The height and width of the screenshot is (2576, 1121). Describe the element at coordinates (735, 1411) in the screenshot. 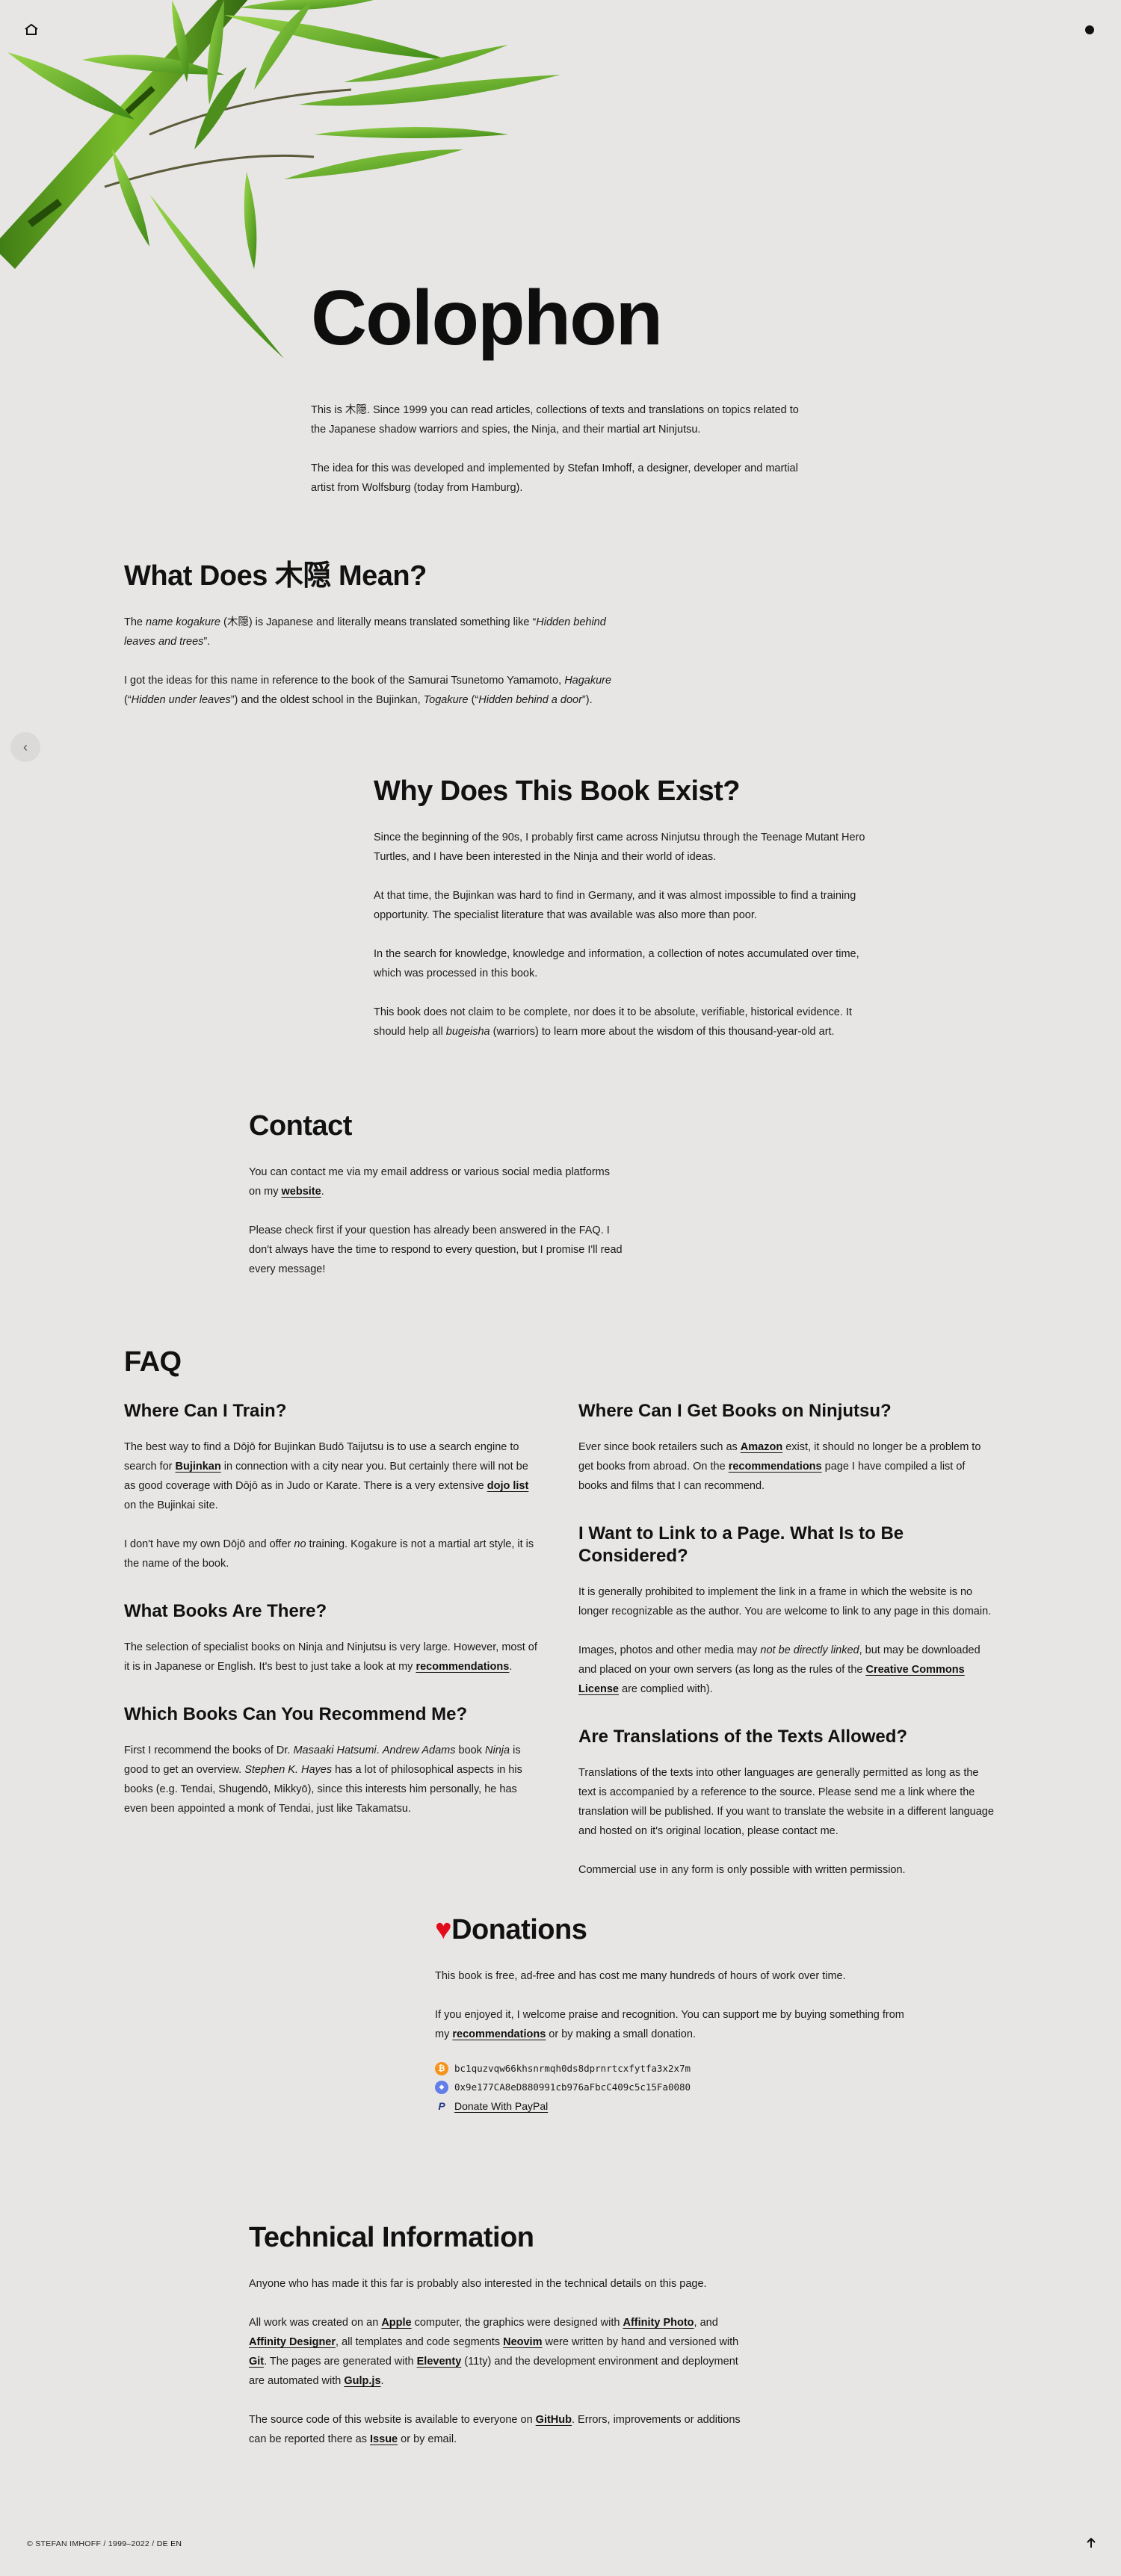

I see `faq-getbooks-question: Where Can I Get Books on Ninjutsu?` at that location.